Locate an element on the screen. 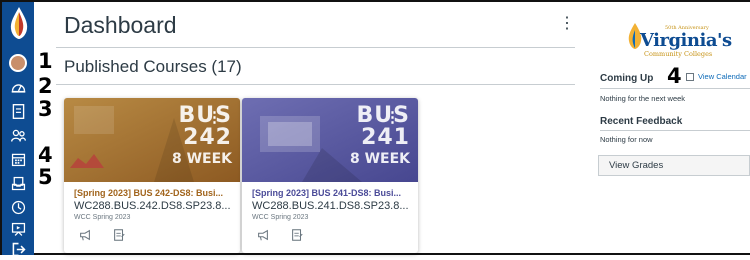 This screenshot has width=750, height=260. course-hero-label: BUS 241 8 WEEK is located at coordinates (379, 135).